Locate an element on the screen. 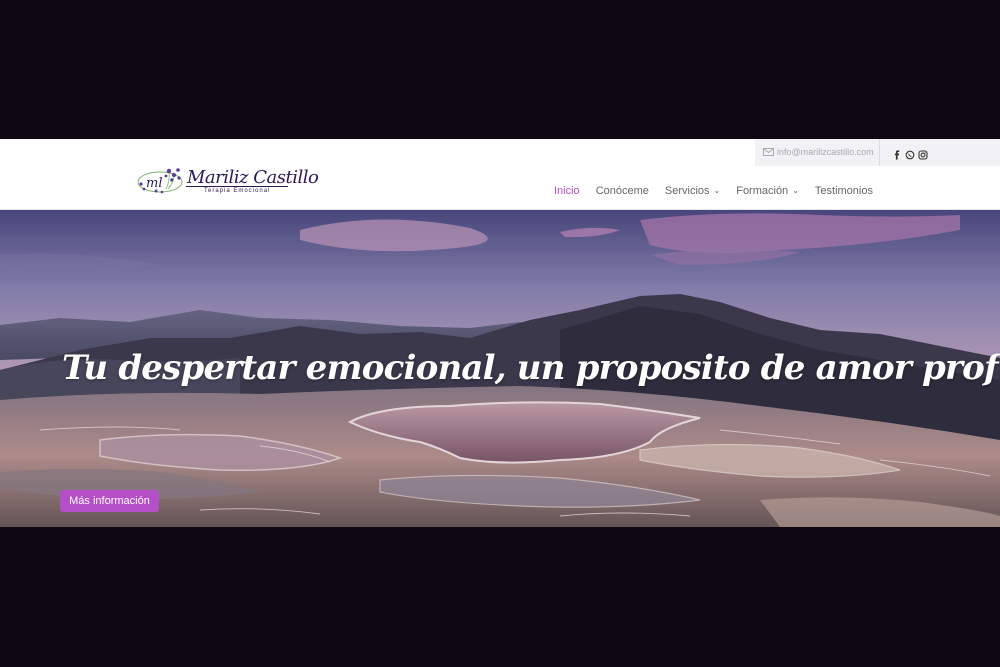 The width and height of the screenshot is (1000, 667). nav-label: Inicio is located at coordinates (567, 191).